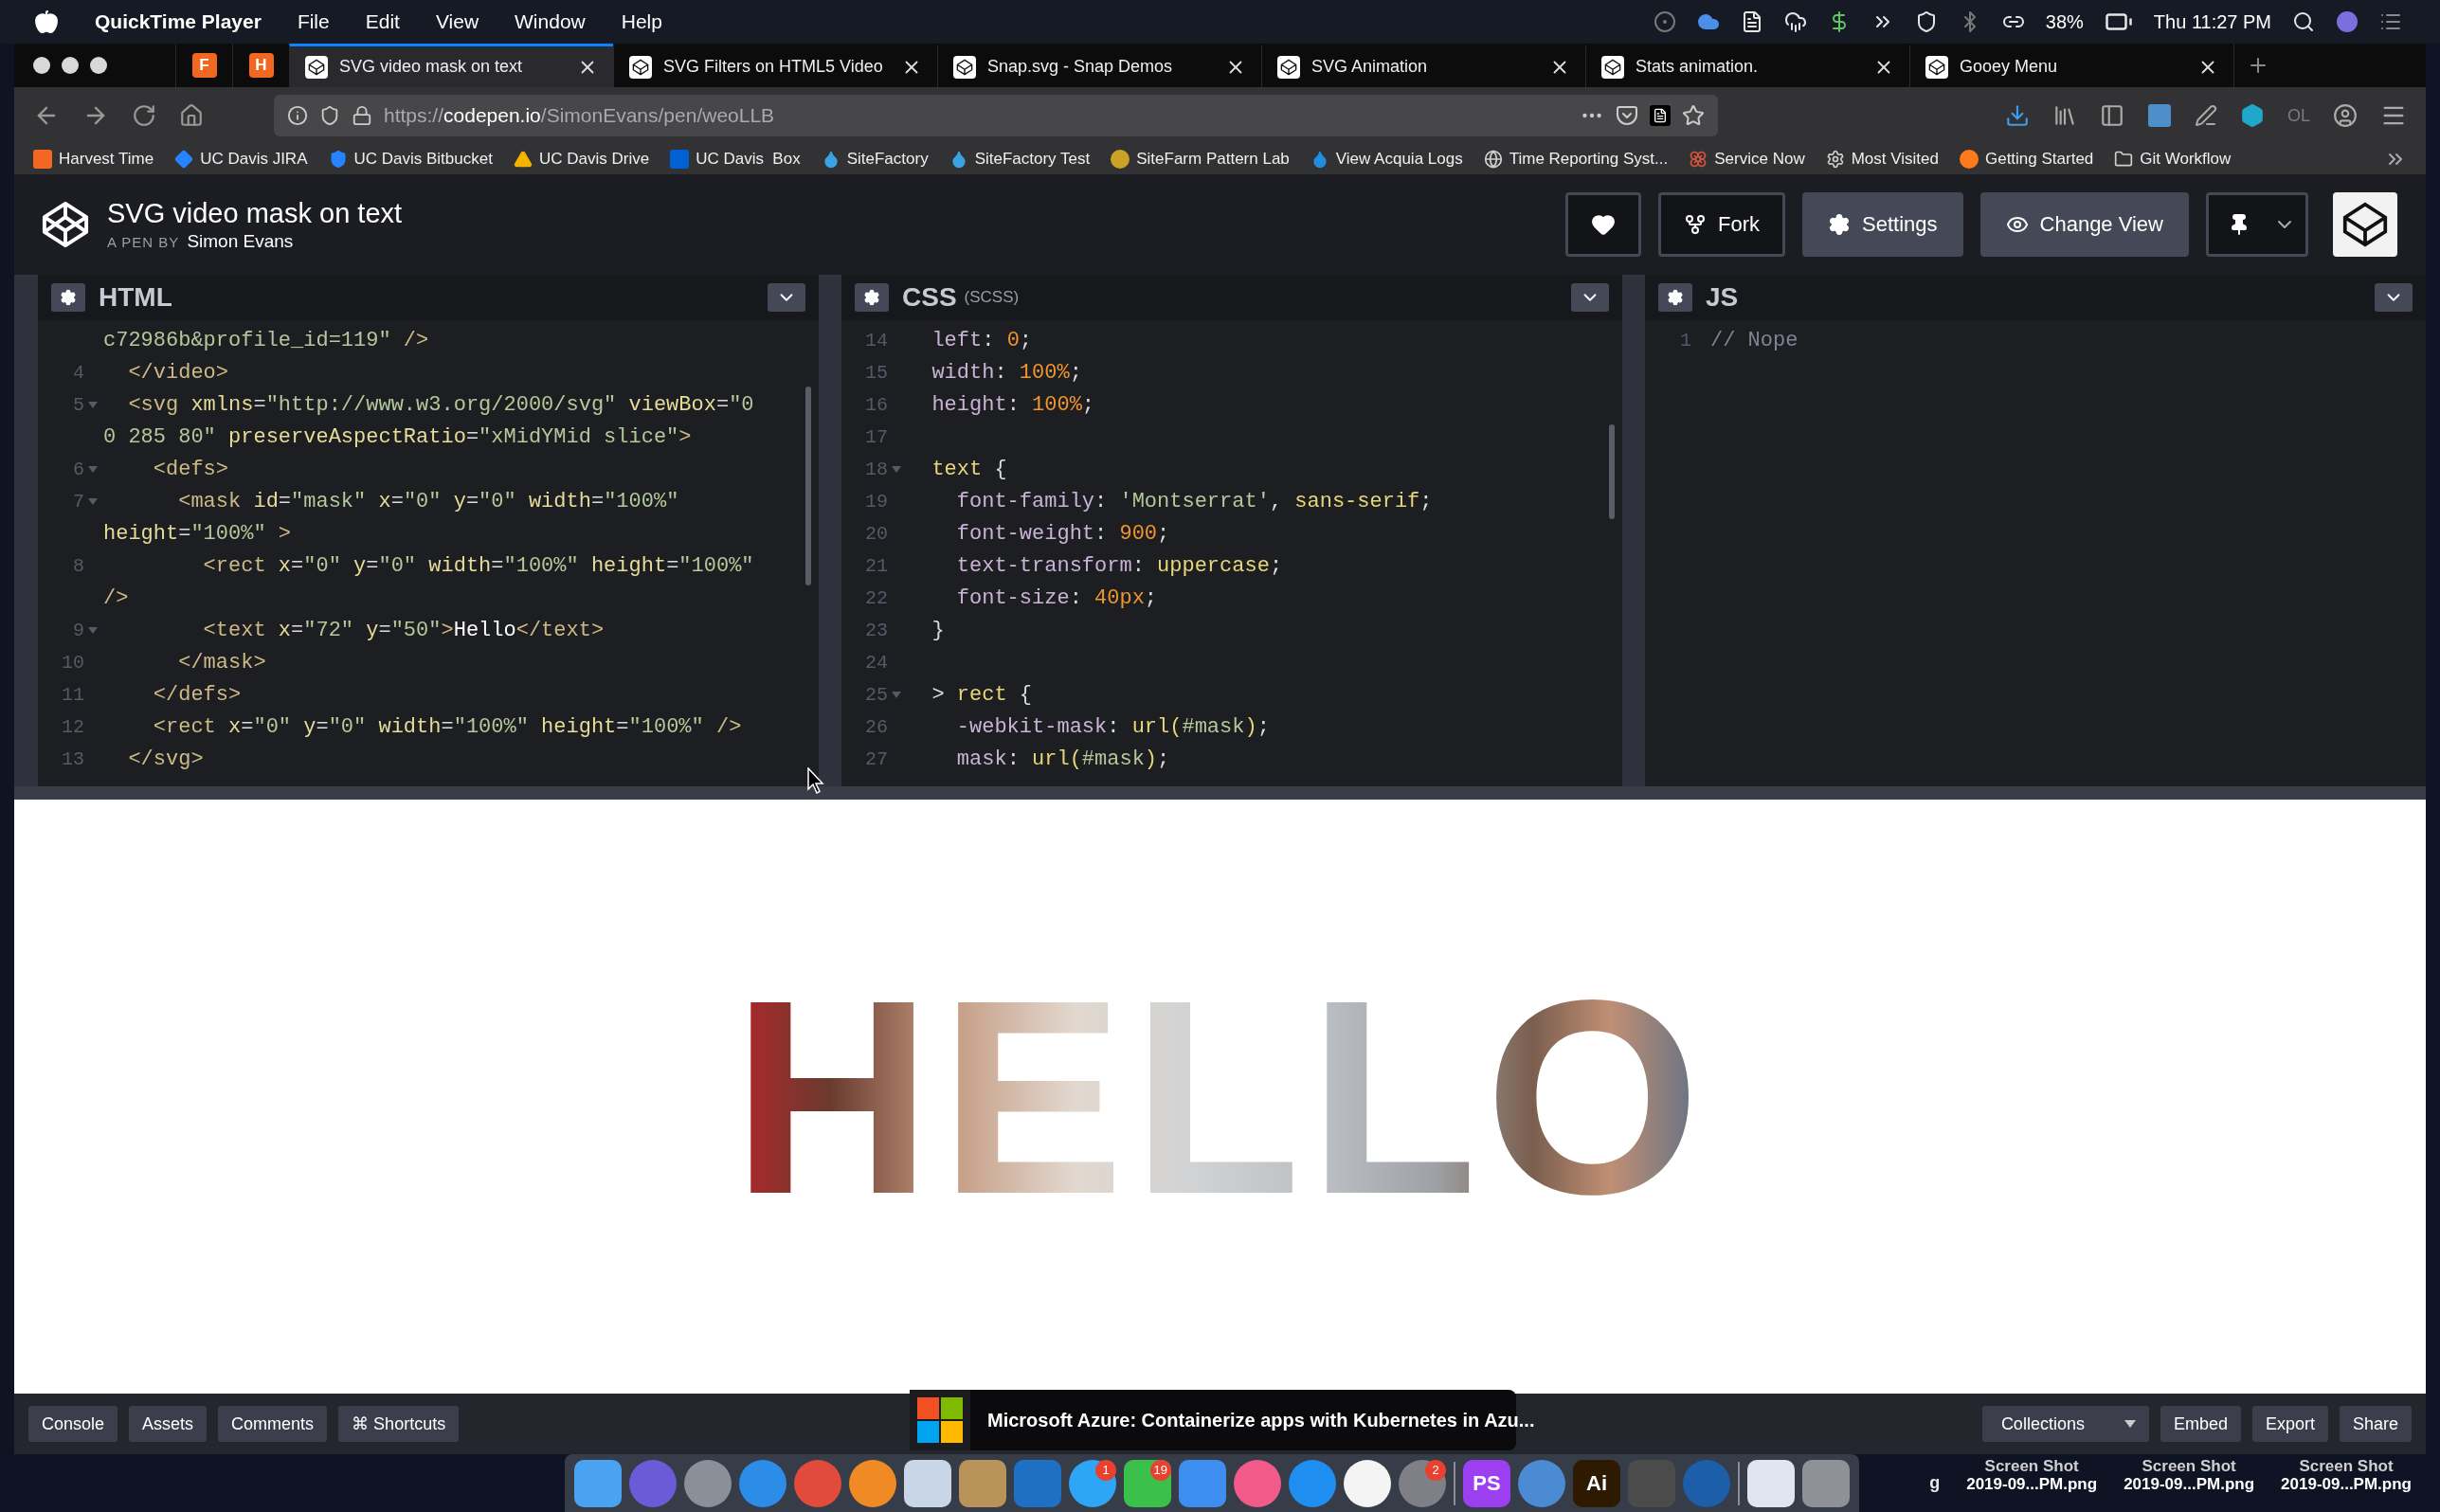  What do you see at coordinates (1105, 1470) in the screenshot?
I see `notification-badge: 1` at bounding box center [1105, 1470].